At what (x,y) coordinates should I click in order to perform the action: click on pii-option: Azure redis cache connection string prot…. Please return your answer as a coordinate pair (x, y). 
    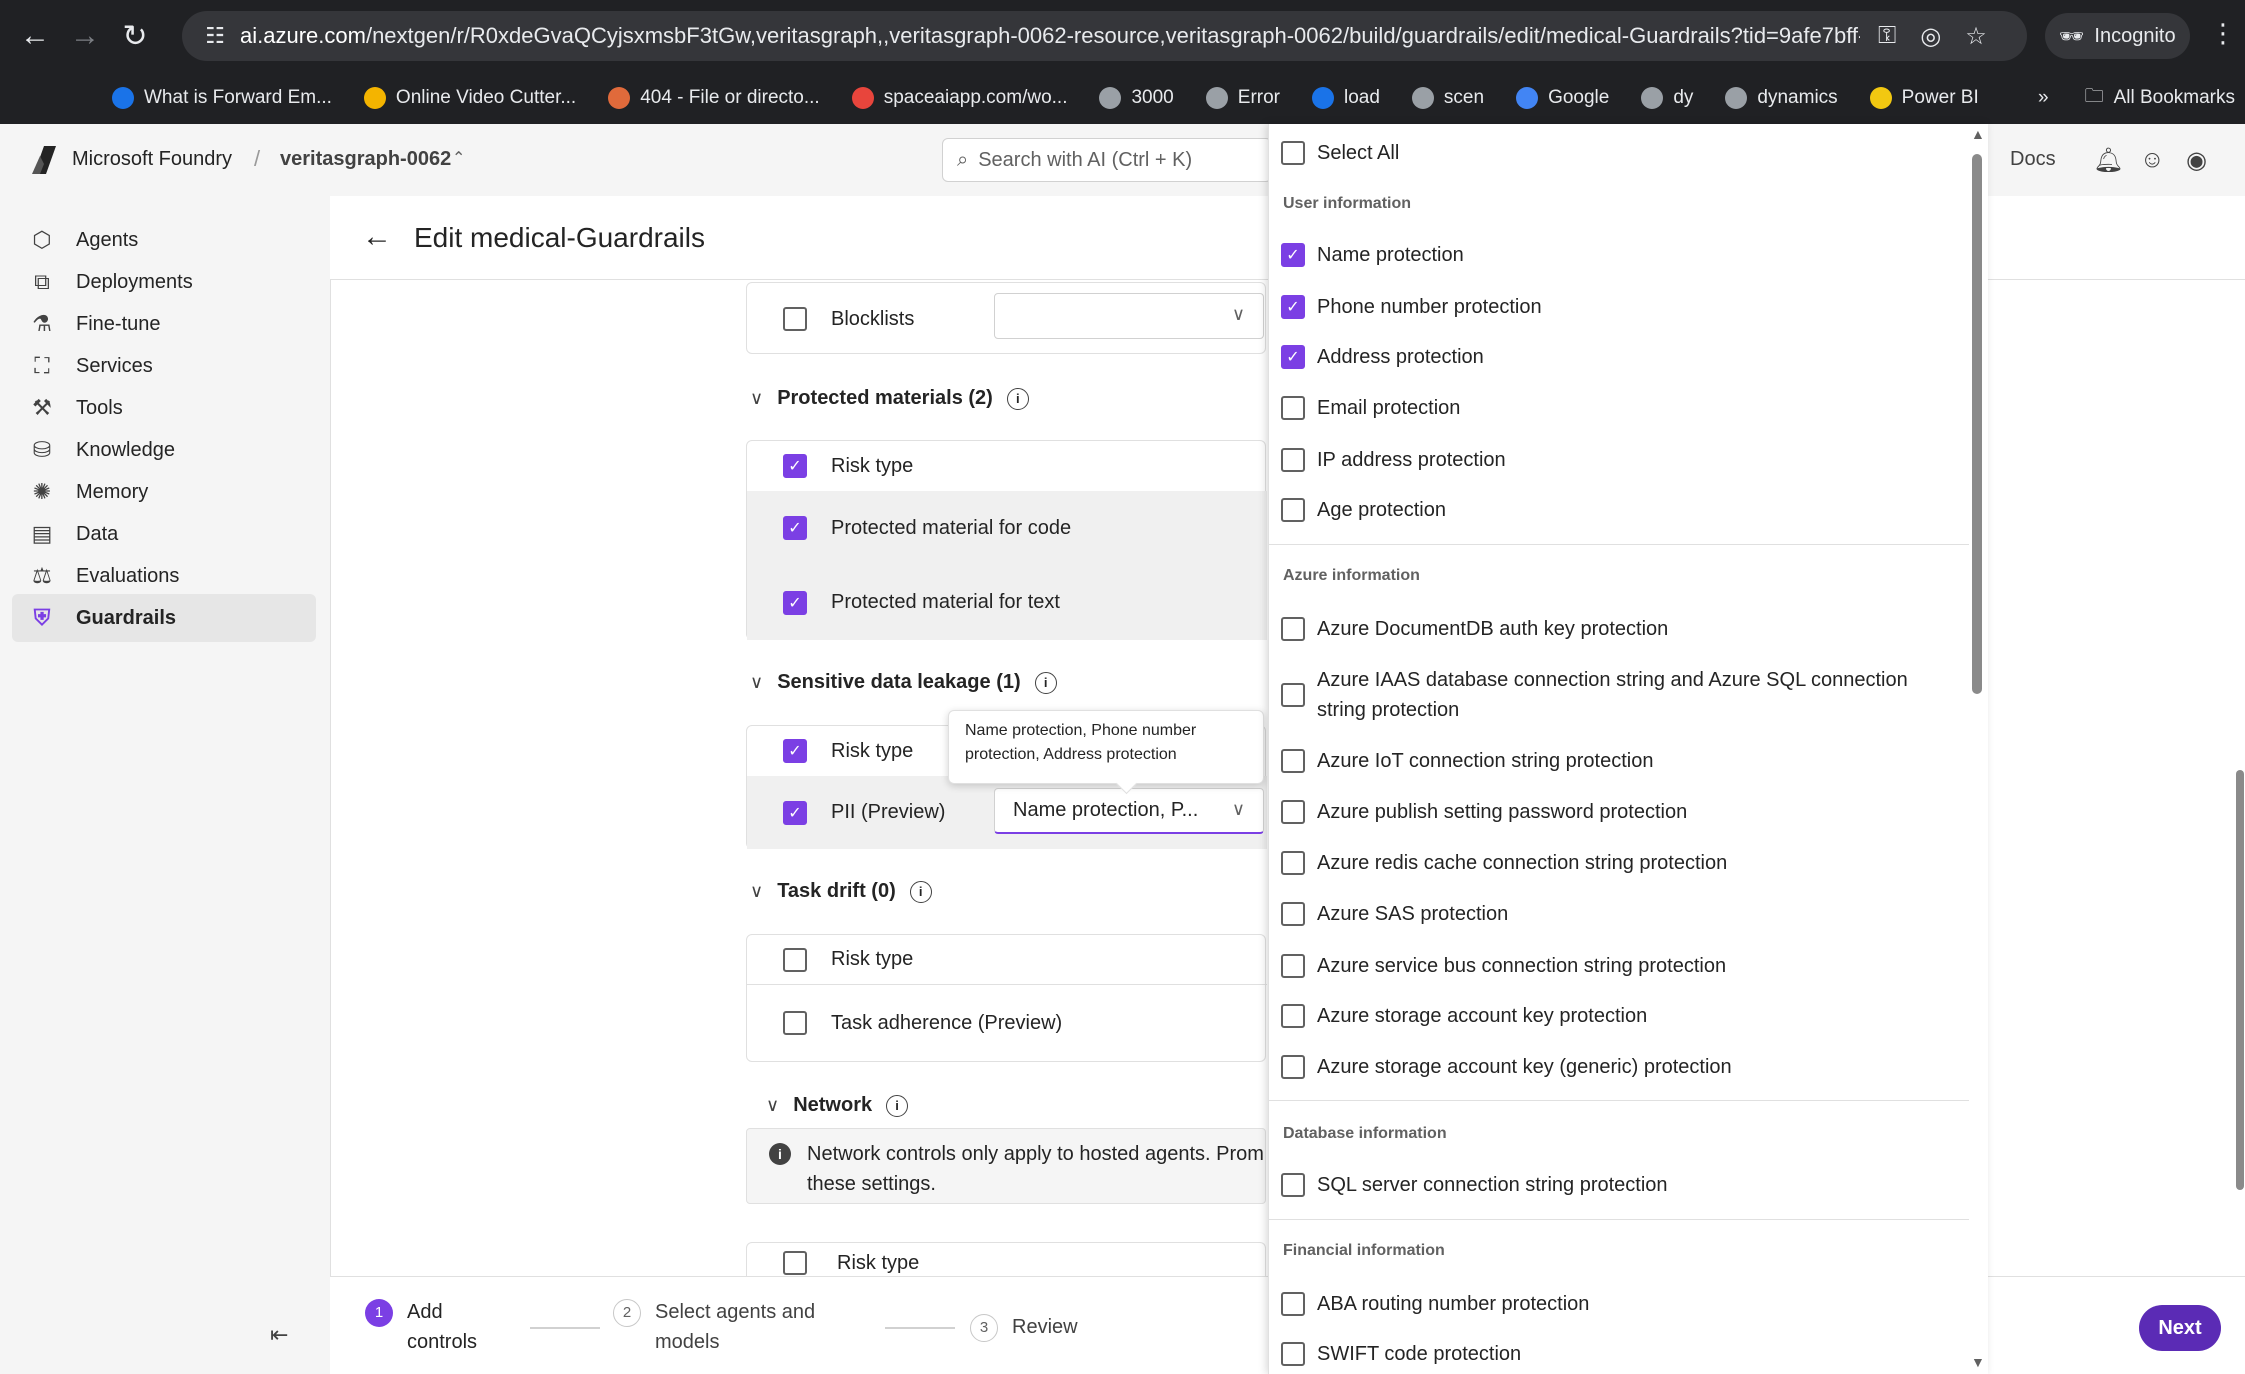
    Looking at the image, I should click on (1504, 863).